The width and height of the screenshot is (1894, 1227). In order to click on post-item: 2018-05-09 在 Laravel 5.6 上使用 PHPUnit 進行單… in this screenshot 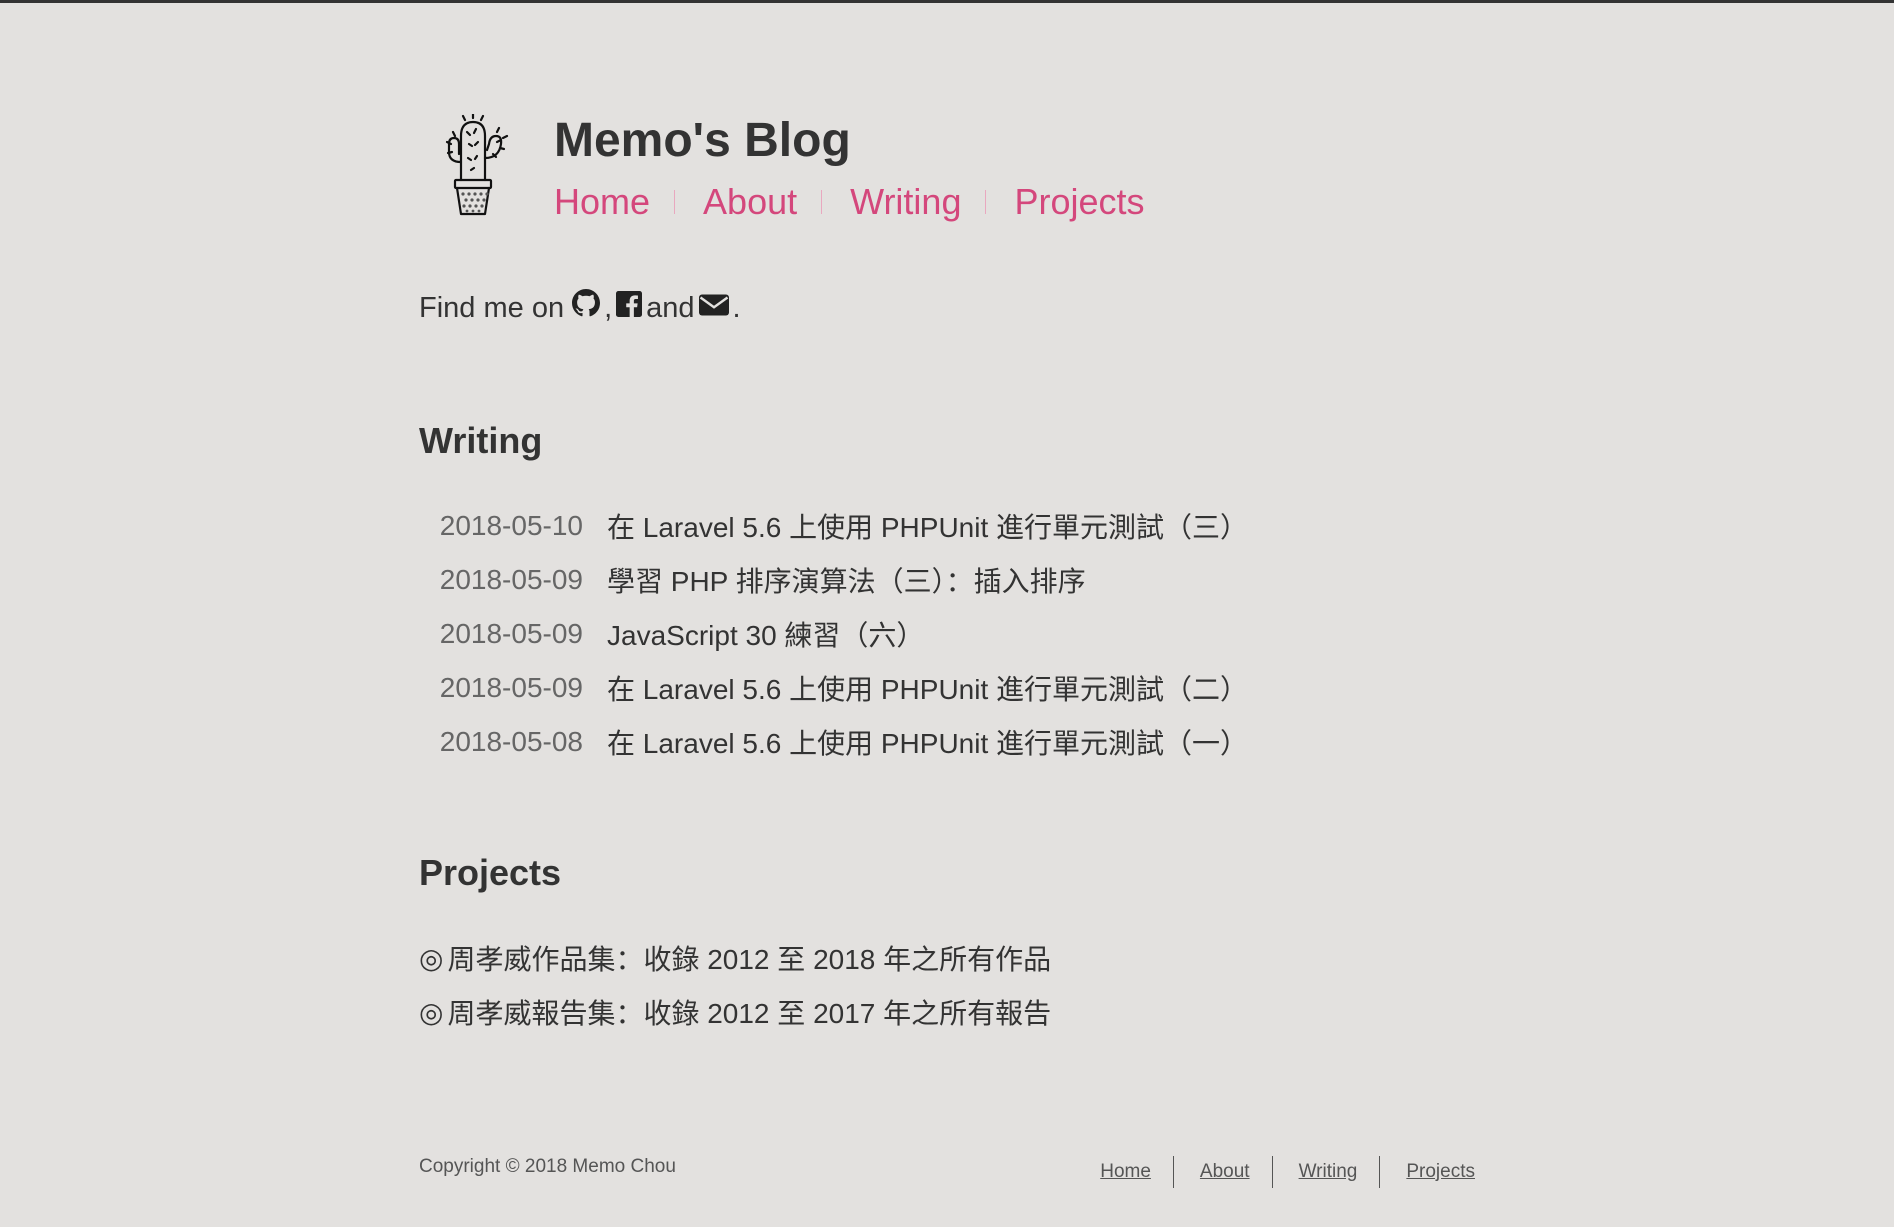, I will do `click(833, 688)`.